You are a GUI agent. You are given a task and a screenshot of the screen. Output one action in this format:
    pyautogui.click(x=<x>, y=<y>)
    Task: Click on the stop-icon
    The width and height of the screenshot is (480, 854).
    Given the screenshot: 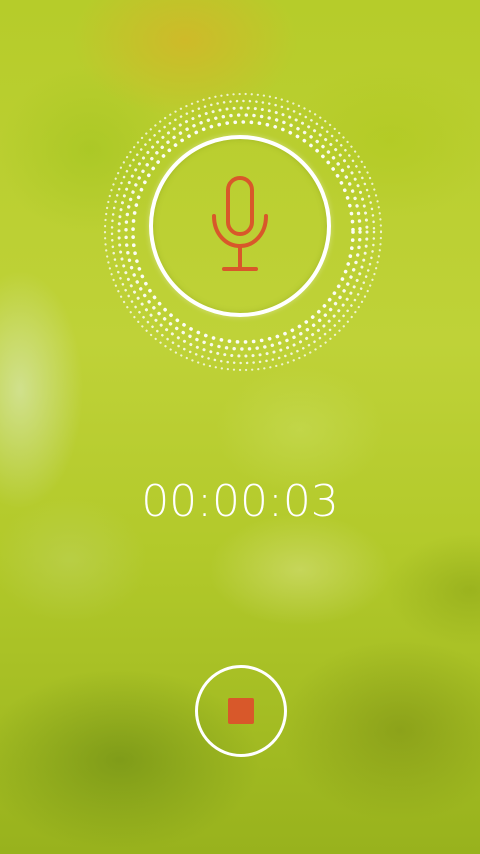 What is the action you would take?
    pyautogui.click(x=241, y=711)
    